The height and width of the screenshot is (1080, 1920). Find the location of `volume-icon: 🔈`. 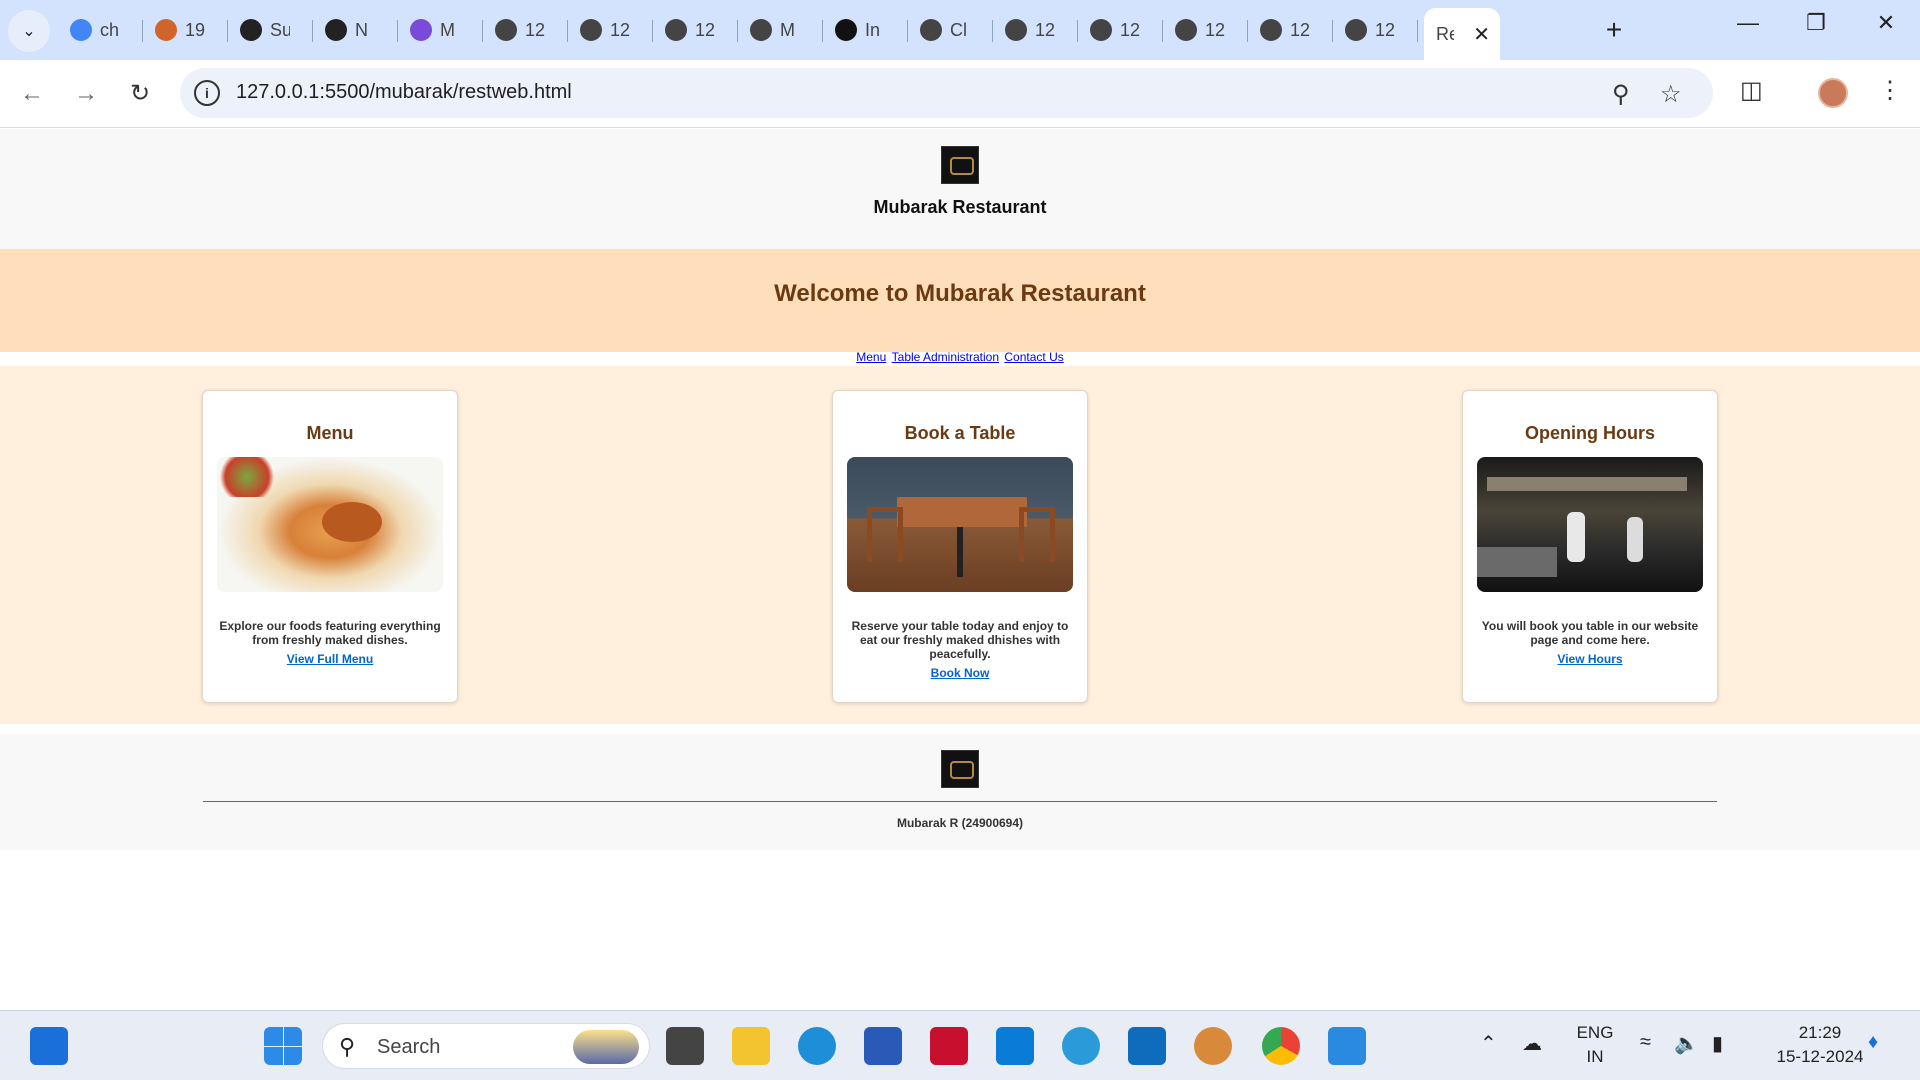

volume-icon: 🔈 is located at coordinates (1686, 1043).